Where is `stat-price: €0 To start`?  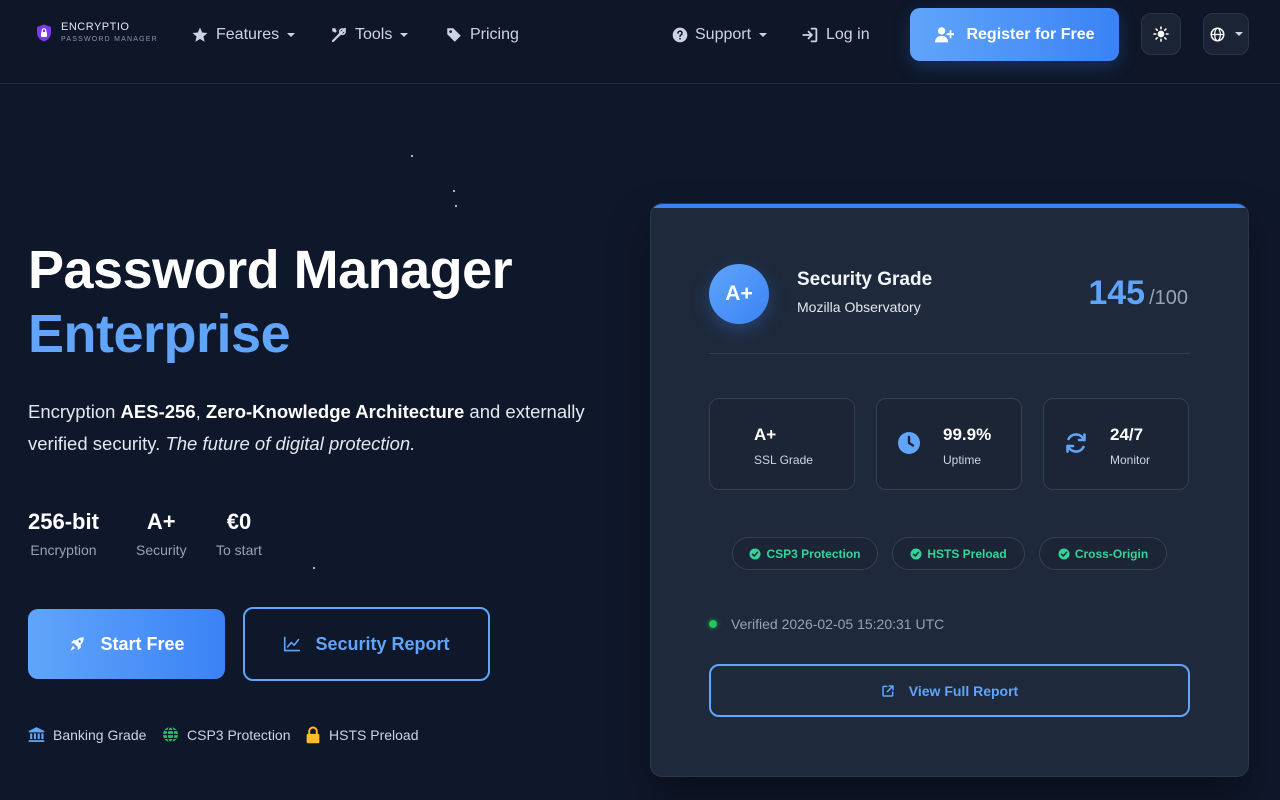 stat-price: €0 To start is located at coordinates (239, 533).